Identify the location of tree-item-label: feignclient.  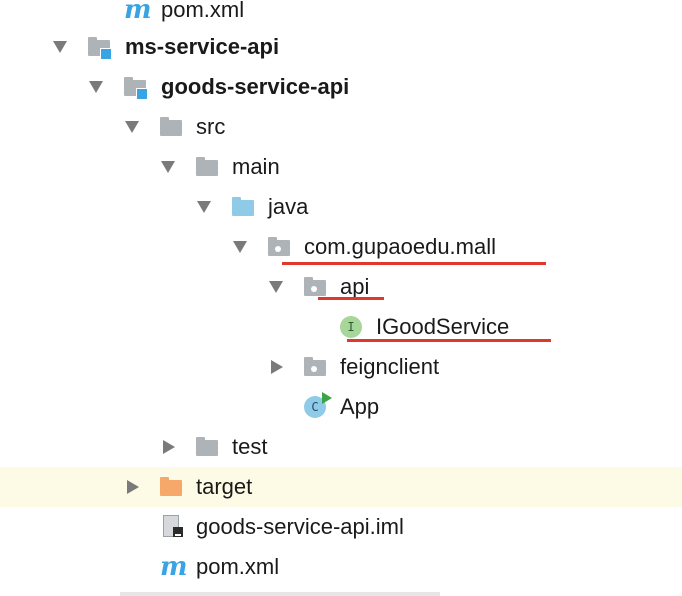
(390, 366).